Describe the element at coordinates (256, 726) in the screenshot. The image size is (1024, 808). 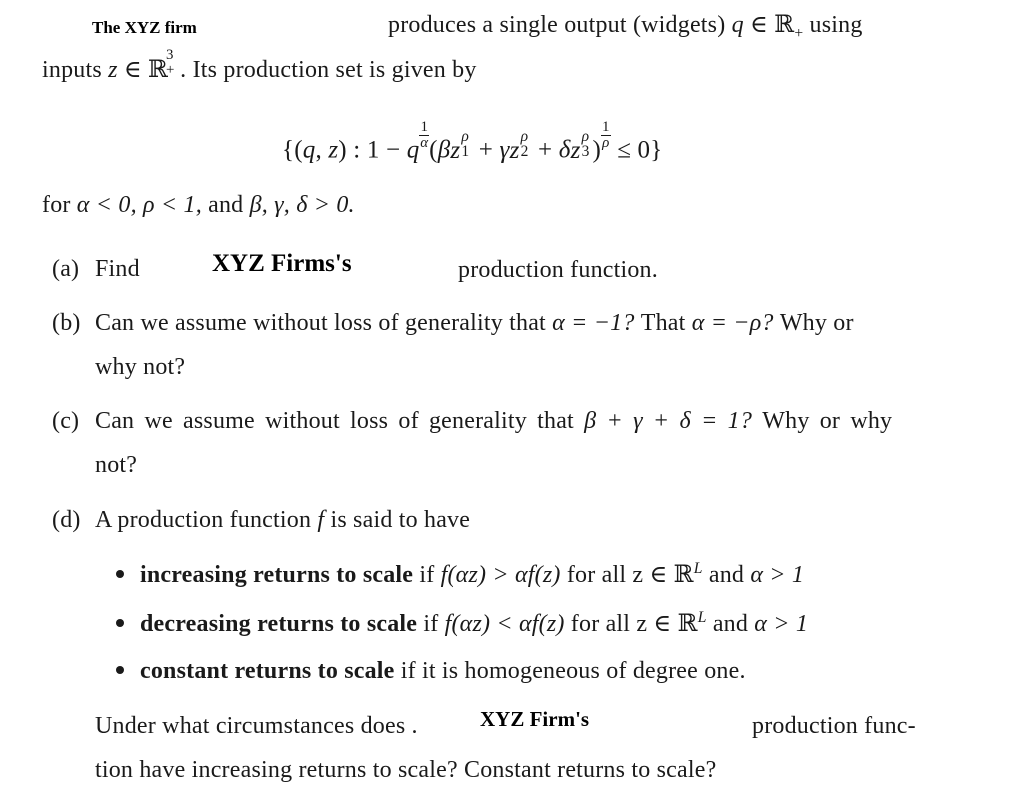
I see `part-d-question-start: Under what circumstances does .` at that location.